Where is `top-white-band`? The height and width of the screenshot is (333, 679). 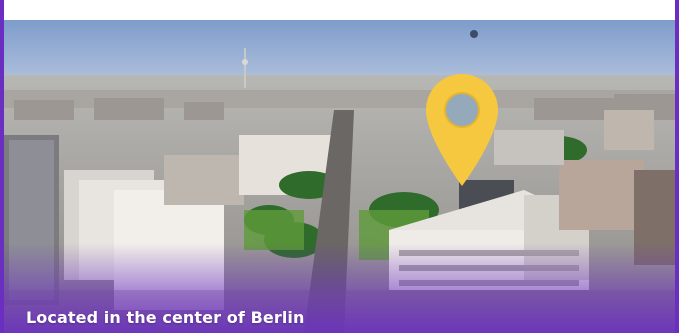
top-white-band is located at coordinates (339, 10).